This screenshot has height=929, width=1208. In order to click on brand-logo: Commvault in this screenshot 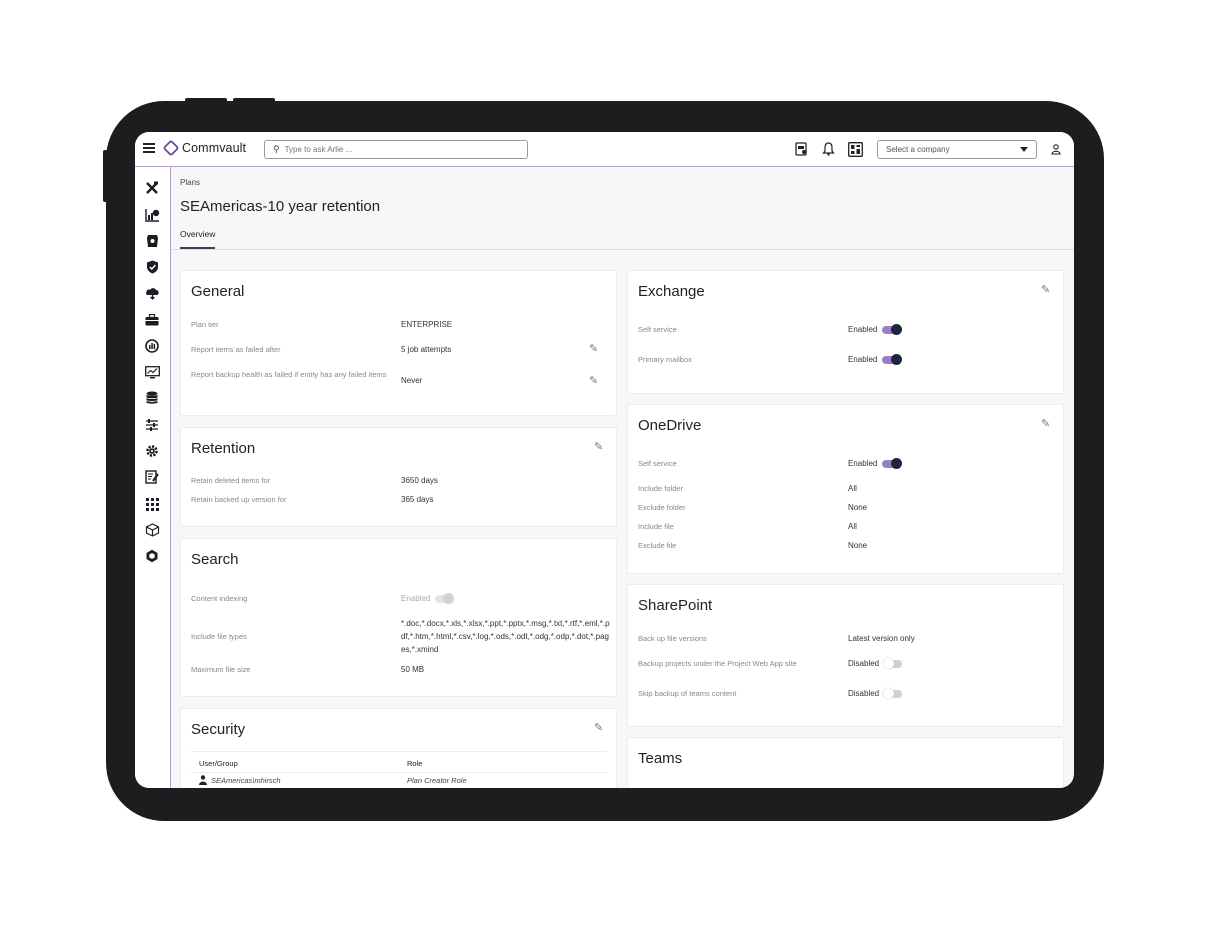, I will do `click(204, 148)`.